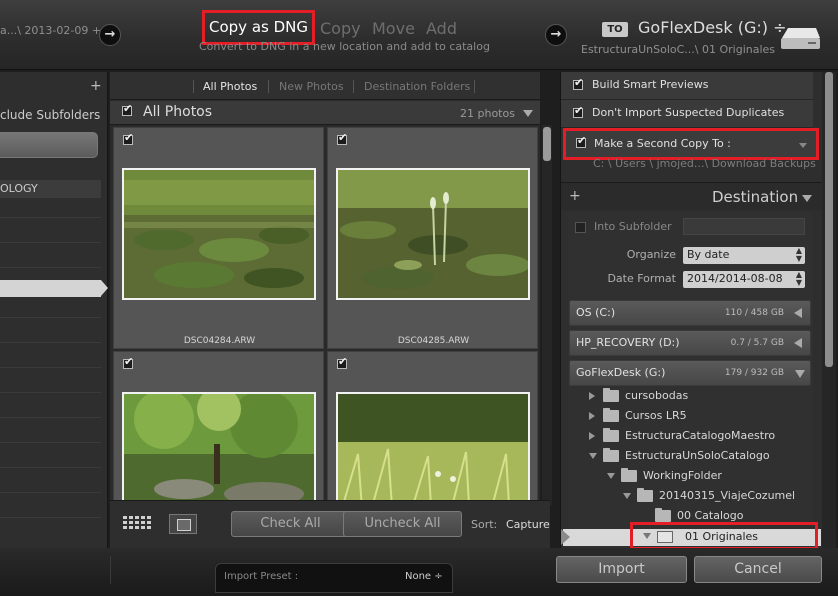 This screenshot has height=596, width=838. I want to click on source-arrow-icon: →, so click(110, 35).